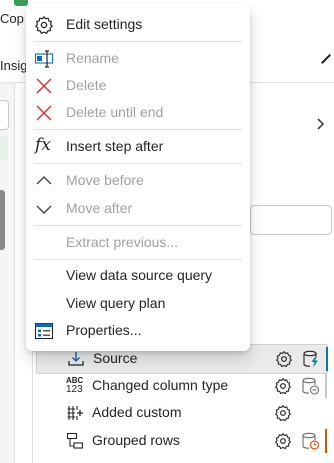 The image size is (334, 463). What do you see at coordinates (105, 180) in the screenshot?
I see `menu-item-label: Move before` at bounding box center [105, 180].